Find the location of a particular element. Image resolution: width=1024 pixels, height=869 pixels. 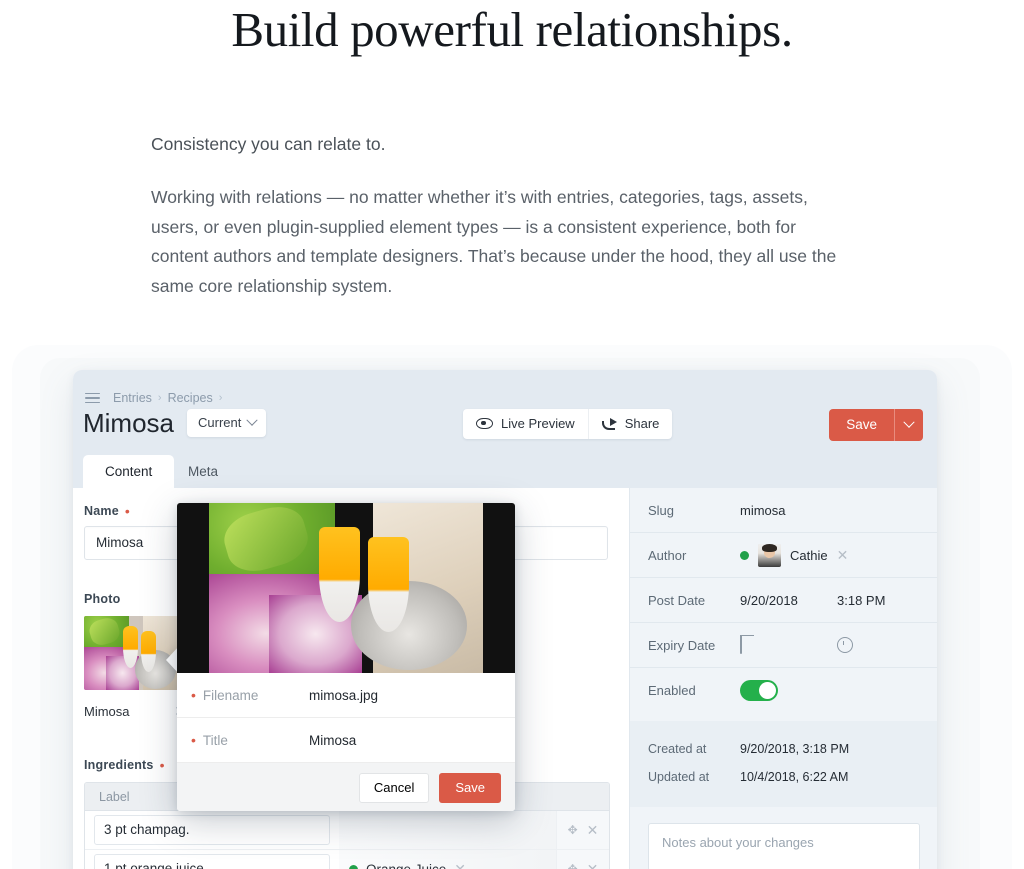

post-date-value: 9/20/2018 is located at coordinates (788, 600).